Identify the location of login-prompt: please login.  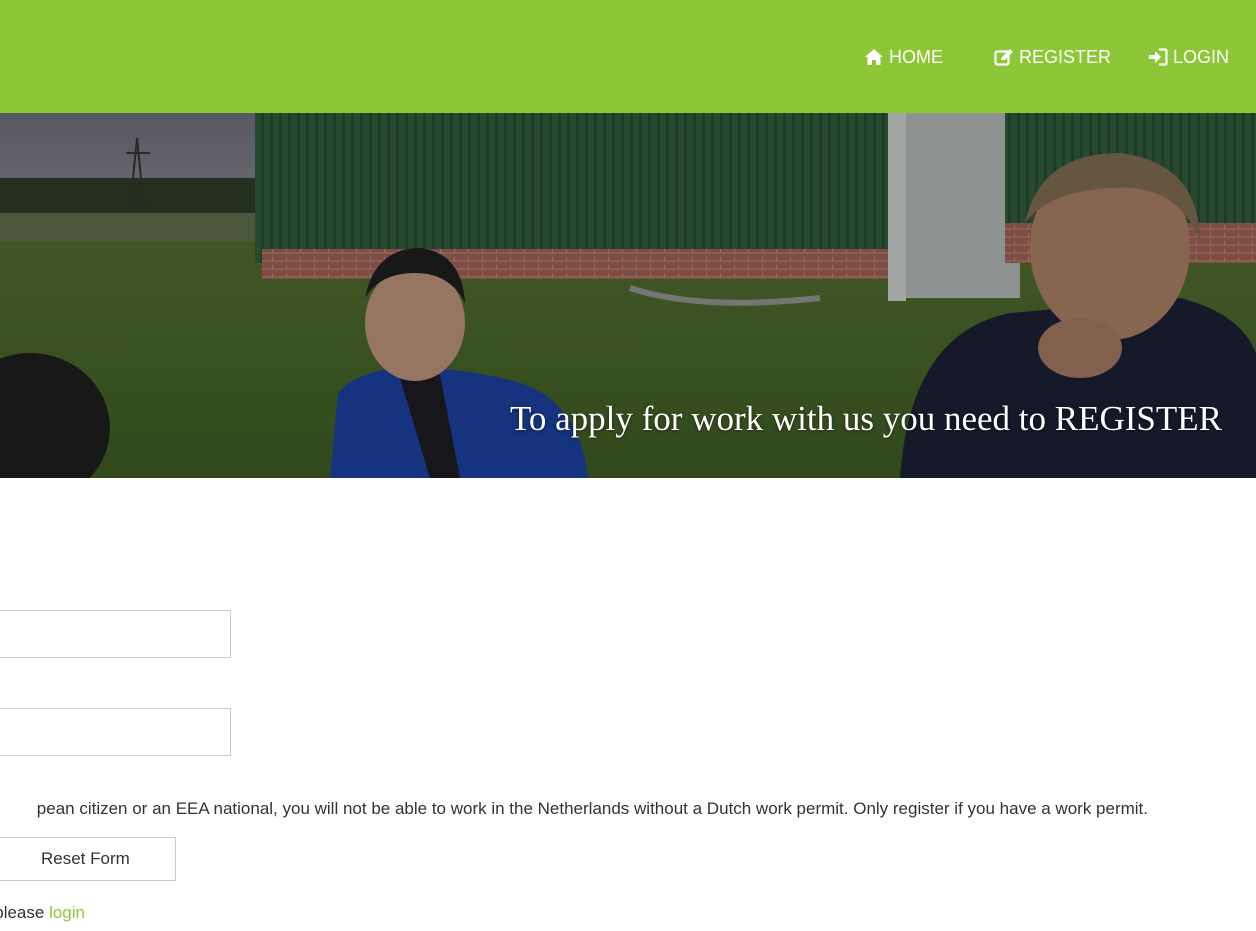
(42, 913).